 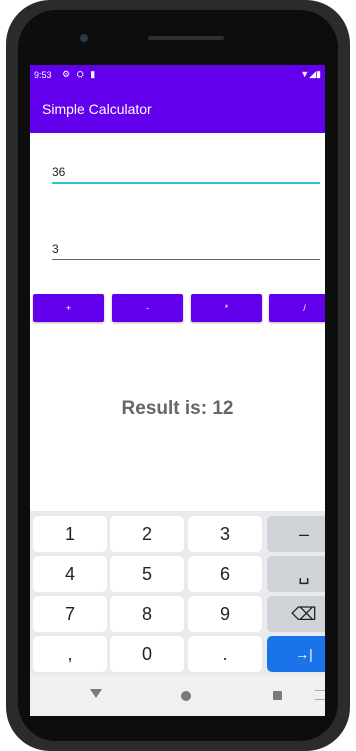 What do you see at coordinates (186, 38) in the screenshot?
I see `speaker-grille` at bounding box center [186, 38].